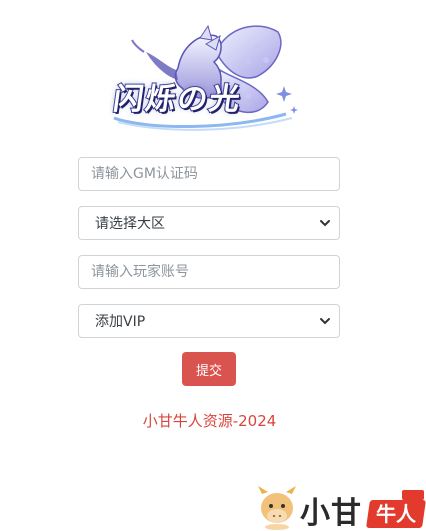 This screenshot has height=531, width=426. Describe the element at coordinates (209, 321) in the screenshot. I see `action-select: 添加VIP` at that location.